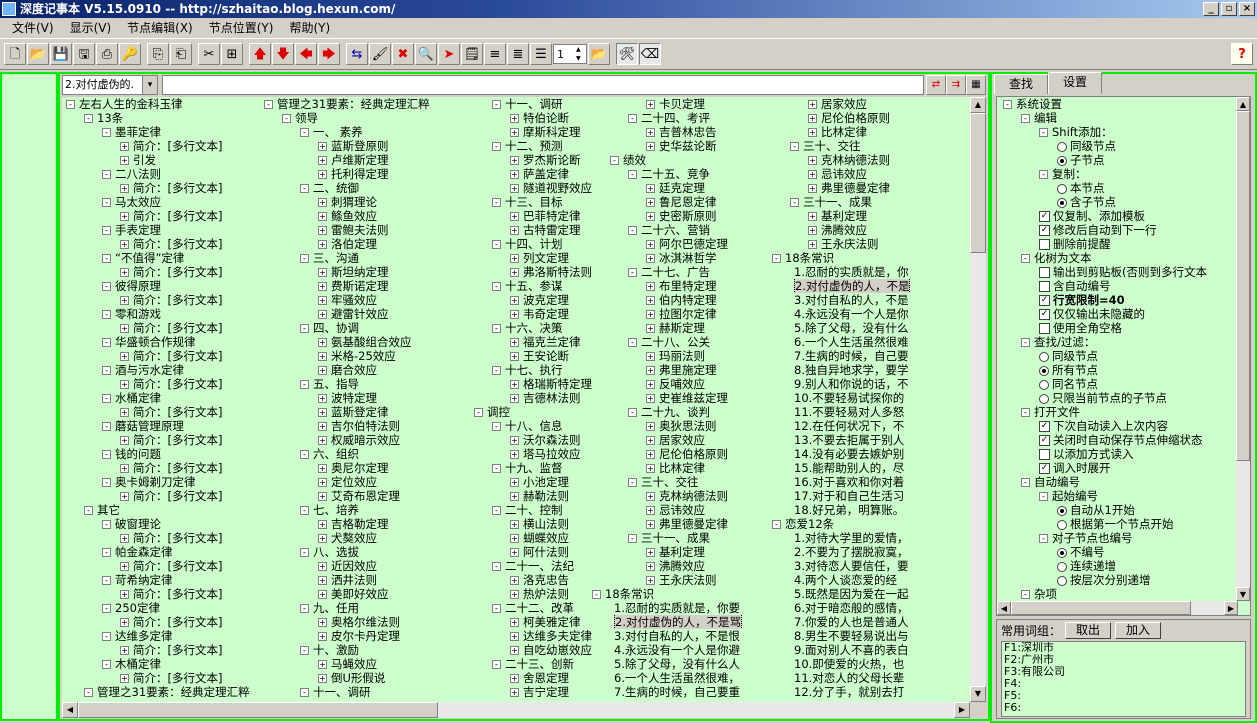 This screenshot has height=723, width=1257. I want to click on tree-node: - 三十、交往, so click(871, 146).